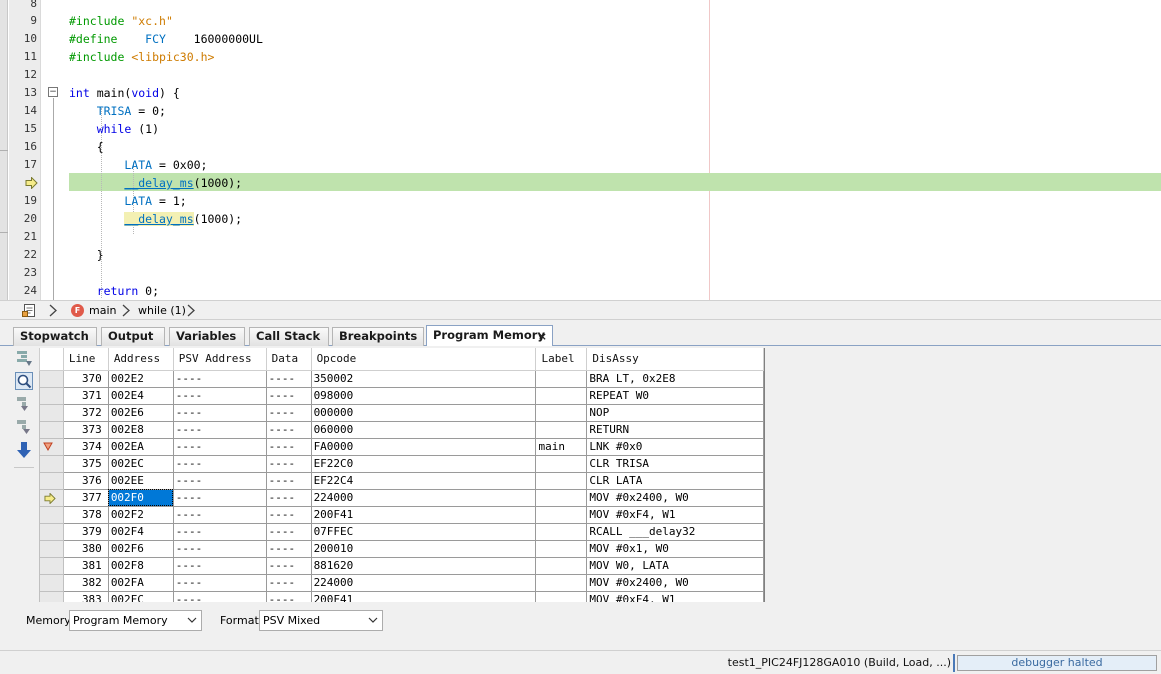  What do you see at coordinates (140, 412) in the screenshot?
I see `cell-address: 002E6` at bounding box center [140, 412].